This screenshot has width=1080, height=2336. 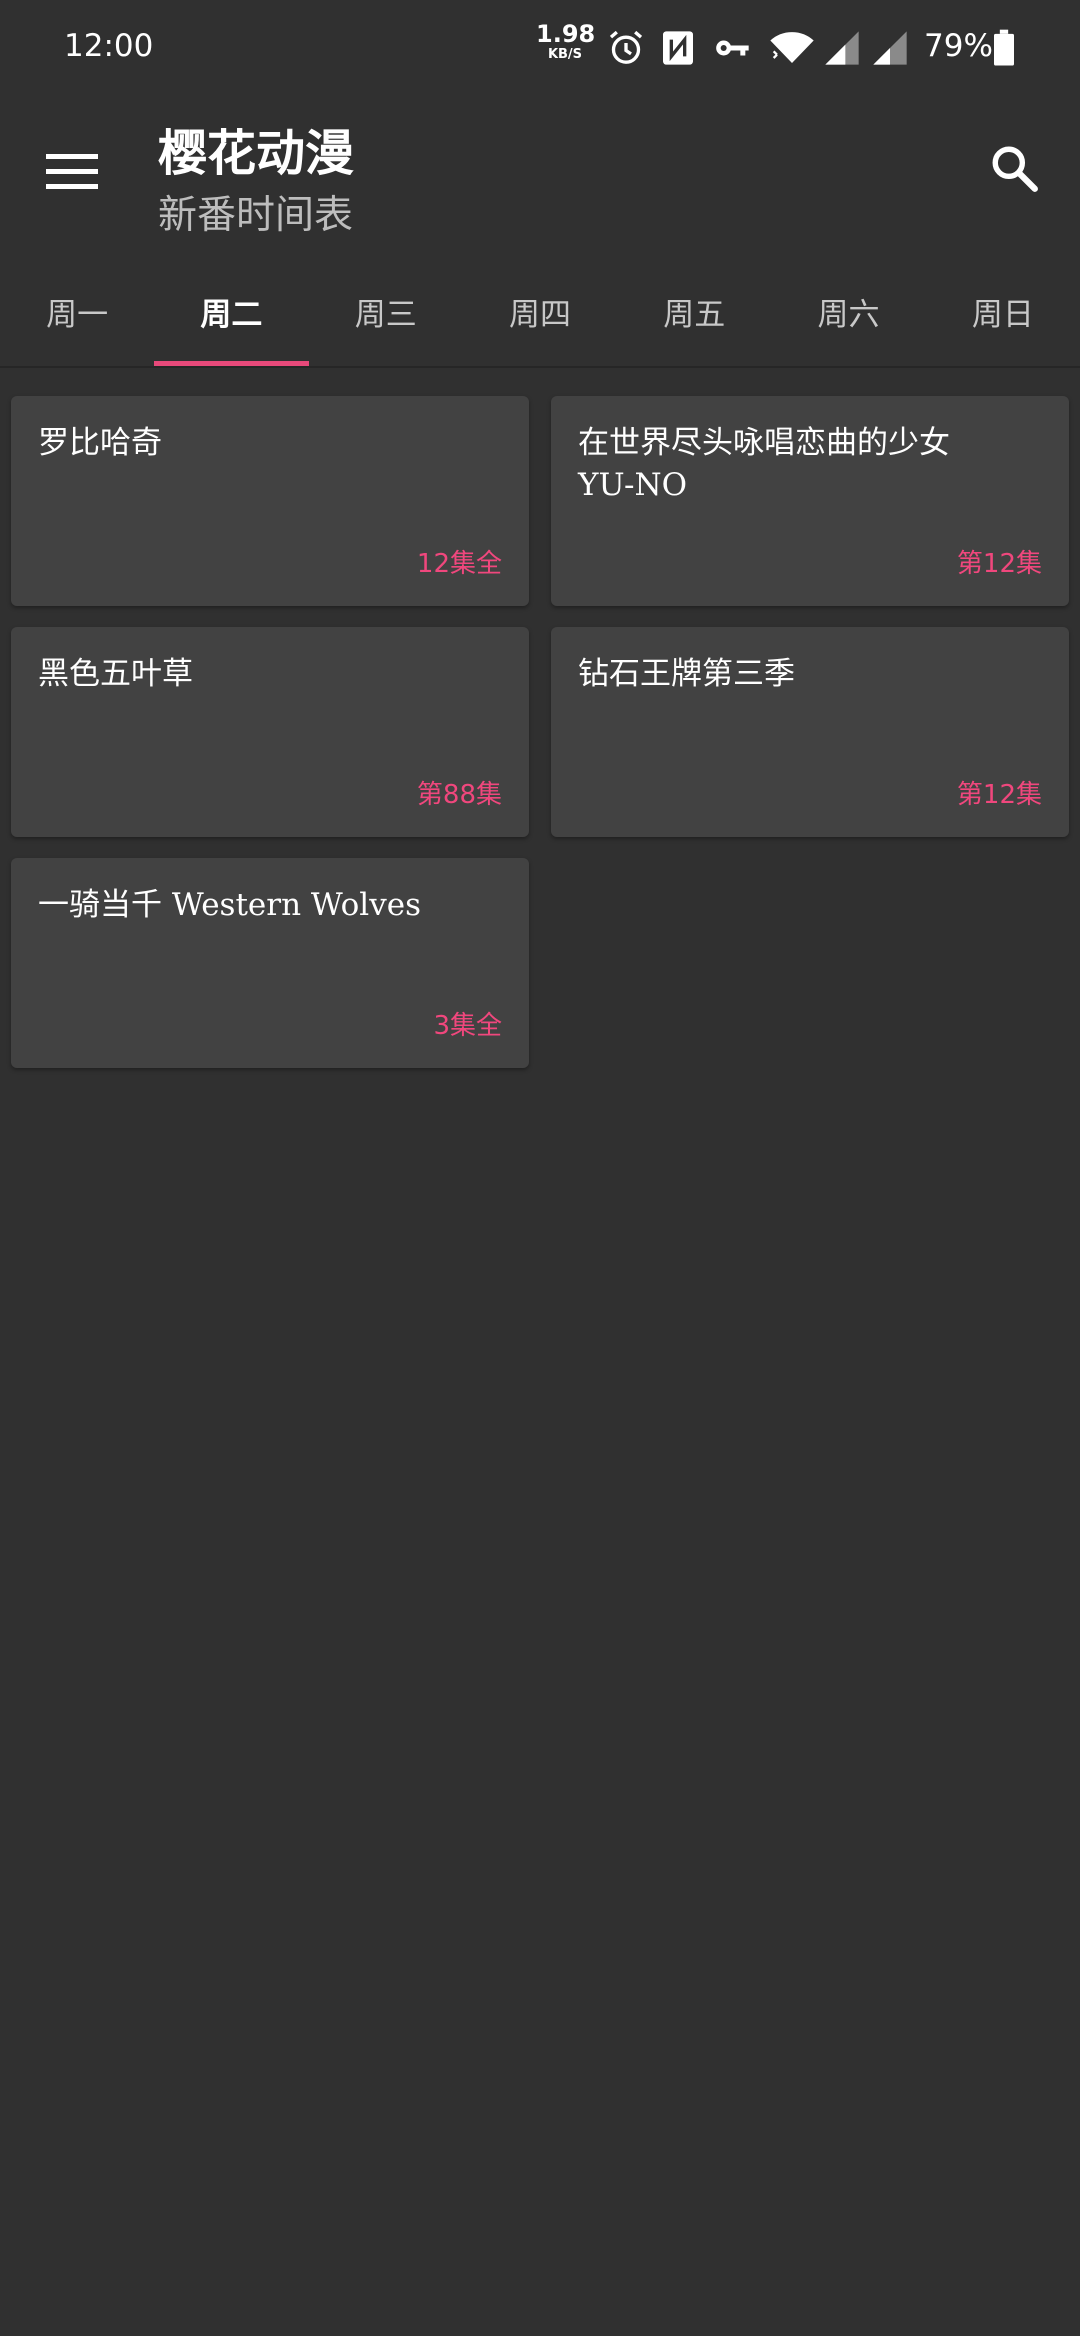 What do you see at coordinates (764, 464) in the screenshot?
I see `anime-title: 在世界尽头咏唱恋曲的少女 YU-NO` at bounding box center [764, 464].